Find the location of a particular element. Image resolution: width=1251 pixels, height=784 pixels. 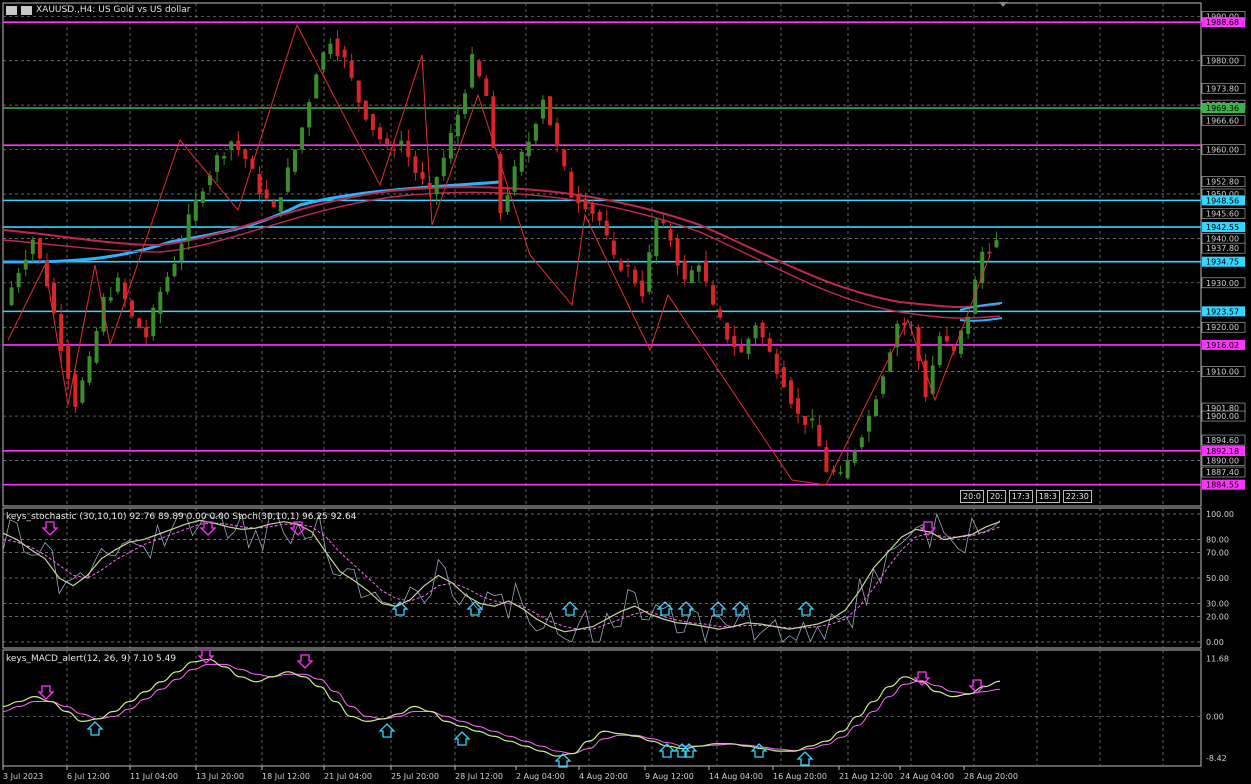

price-label: 1969.36 is located at coordinates (1222, 108).